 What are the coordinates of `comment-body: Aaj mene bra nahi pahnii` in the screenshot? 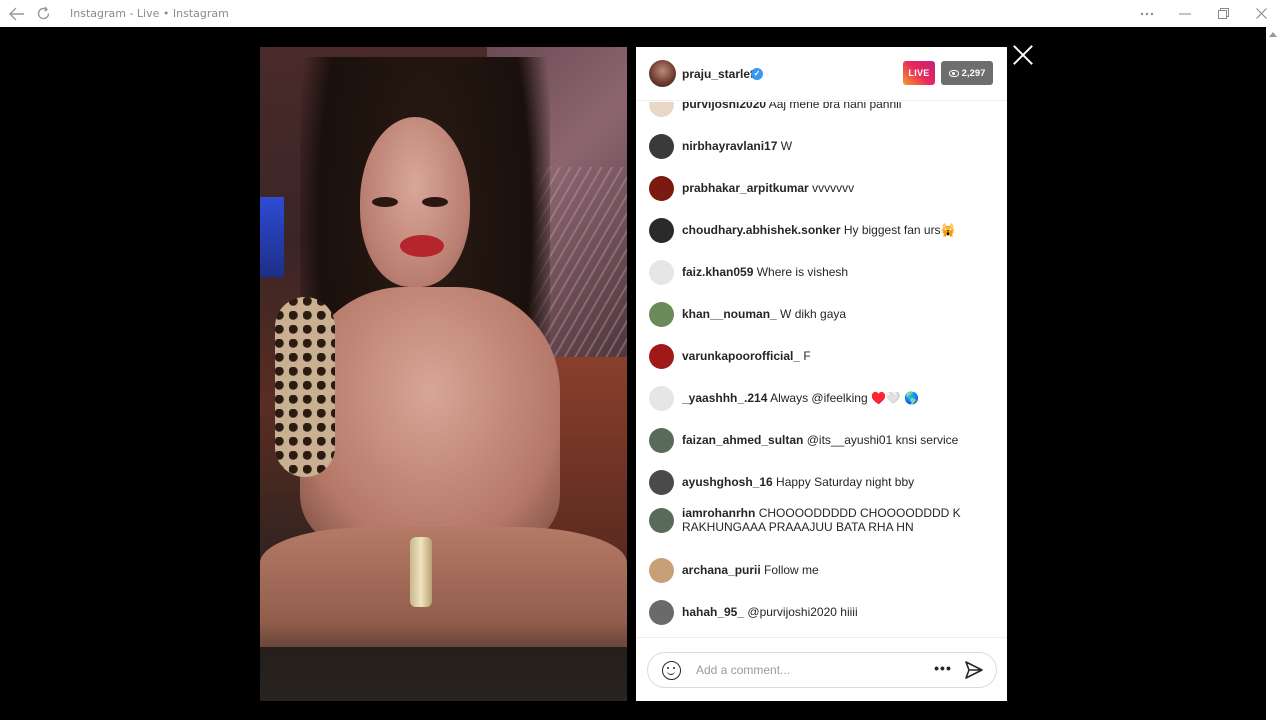 It's located at (835, 106).